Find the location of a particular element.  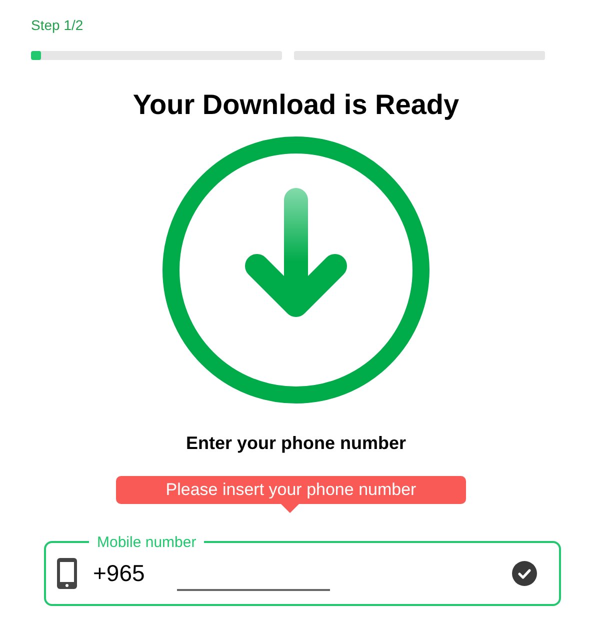

error-tooltip: Please insert your phone number is located at coordinates (291, 490).